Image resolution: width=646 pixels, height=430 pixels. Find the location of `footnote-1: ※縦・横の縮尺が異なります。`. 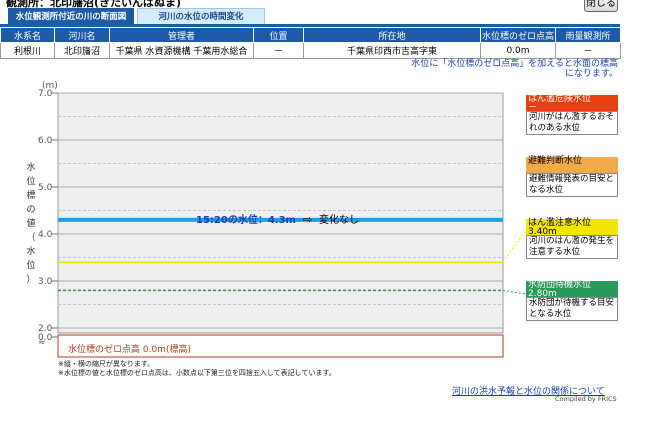

footnote-1: ※縦・横の縮尺が異なります。 is located at coordinates (106, 364).